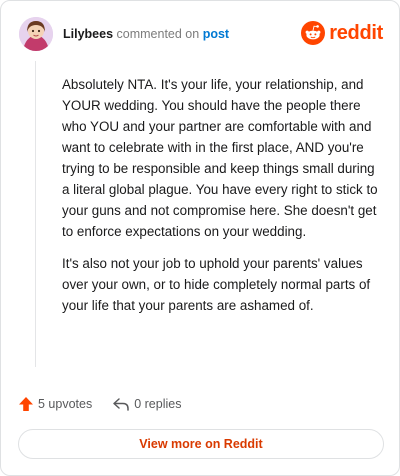  Describe the element at coordinates (216, 34) in the screenshot. I see `post-link: post` at that location.